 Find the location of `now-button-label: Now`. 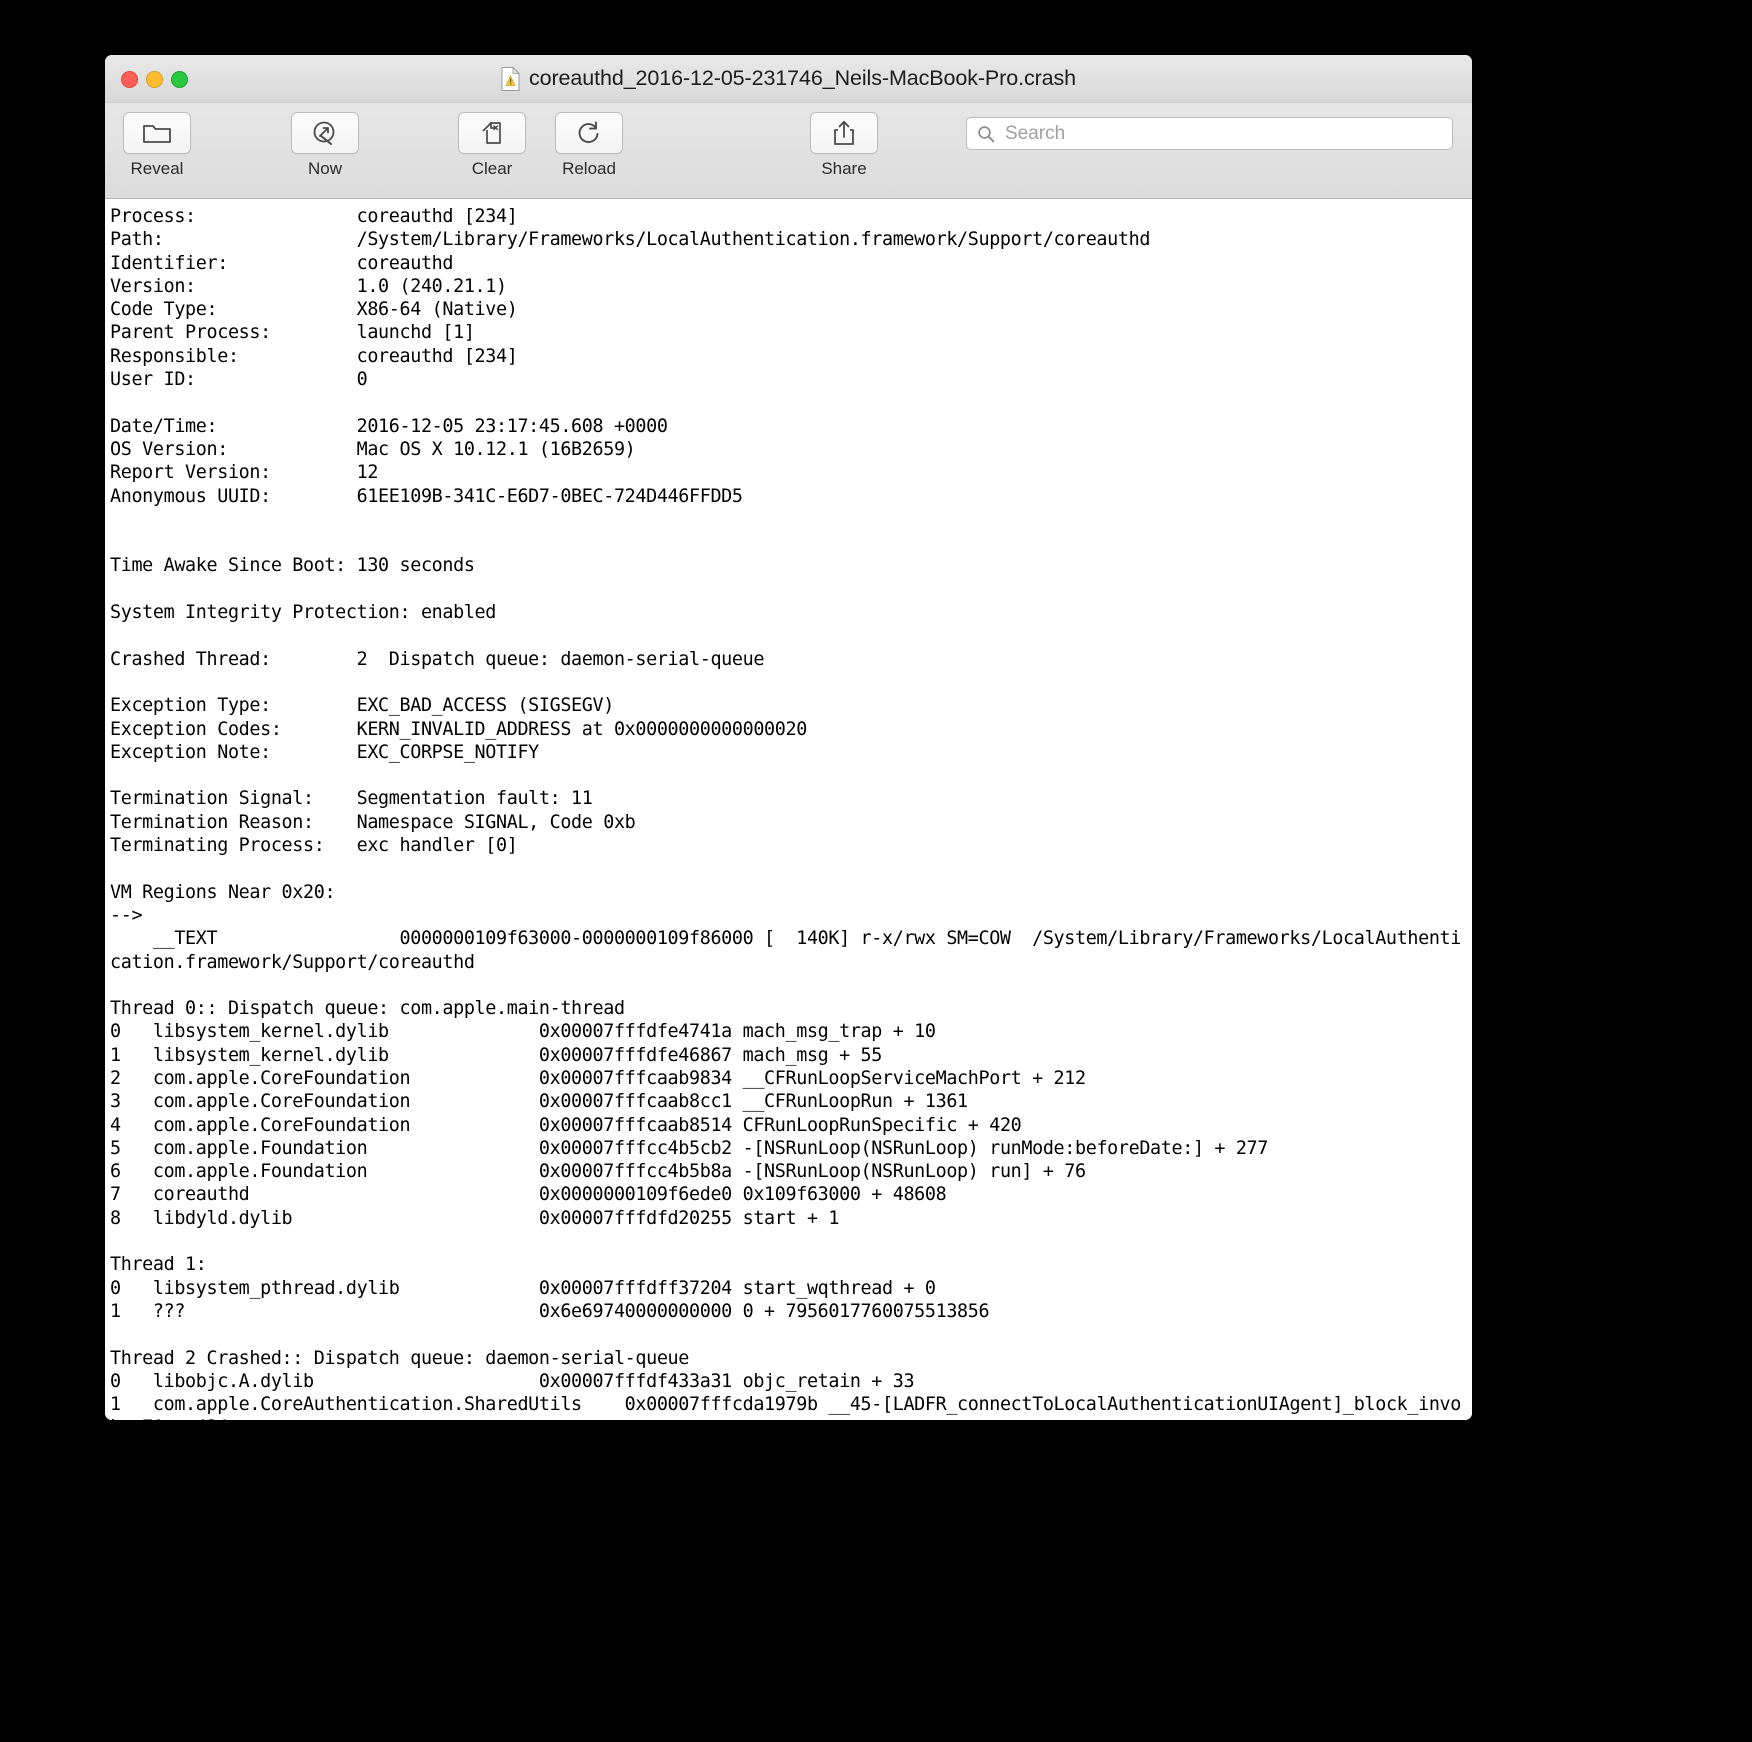

now-button-label: Now is located at coordinates (324, 168).